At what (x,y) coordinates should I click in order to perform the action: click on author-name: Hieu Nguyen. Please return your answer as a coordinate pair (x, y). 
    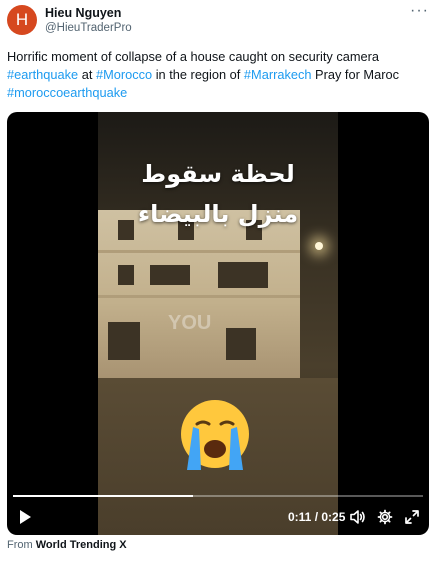
    Looking at the image, I should click on (83, 13).